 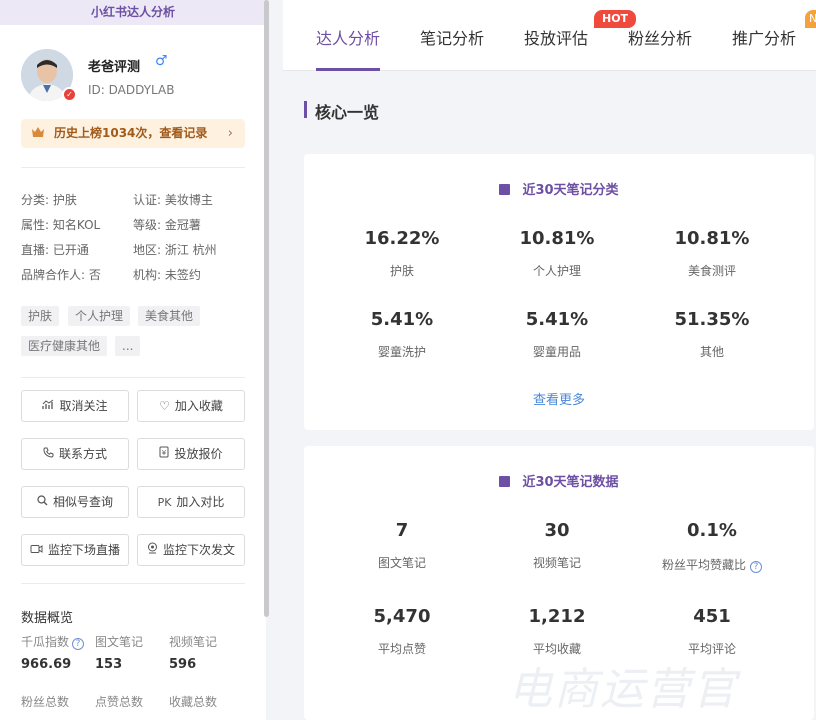 I want to click on stat-value: 5,470, so click(x=402, y=616).